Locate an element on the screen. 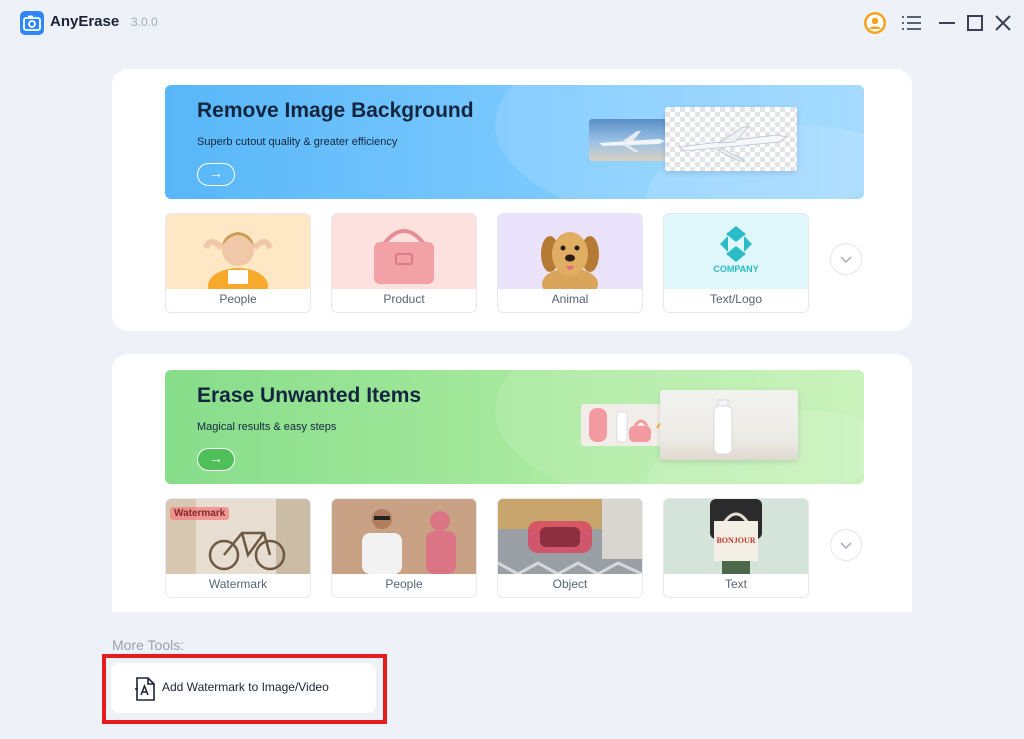 The width and height of the screenshot is (1024, 739). category-label: Text/Logo is located at coordinates (736, 299).